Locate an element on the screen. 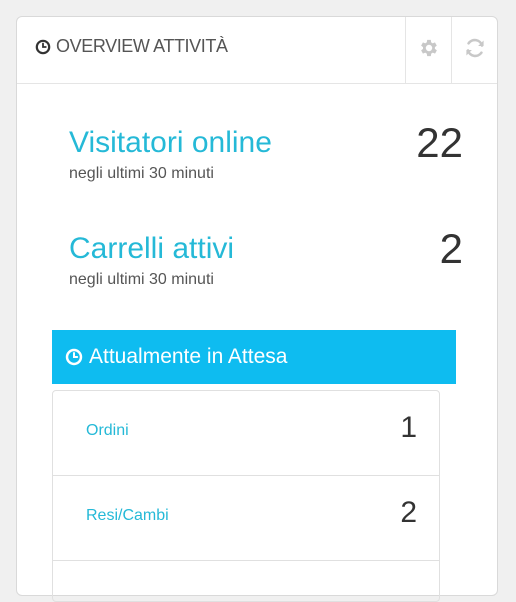 Image resolution: width=516 pixels, height=602 pixels. pending-row-orders: Ordini 1 is located at coordinates (246, 433).